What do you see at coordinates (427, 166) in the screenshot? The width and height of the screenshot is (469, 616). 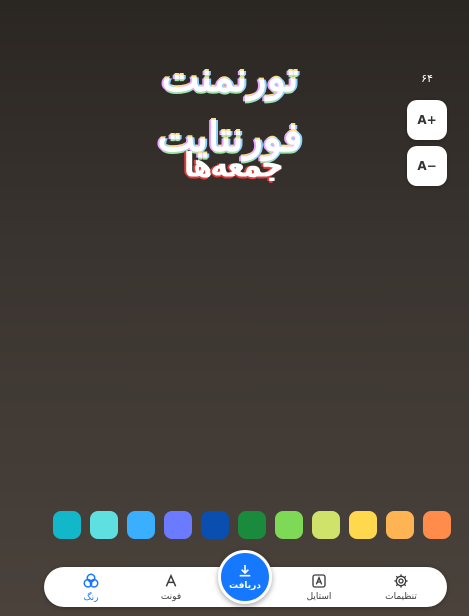 I see `decrease-size-button: A−` at bounding box center [427, 166].